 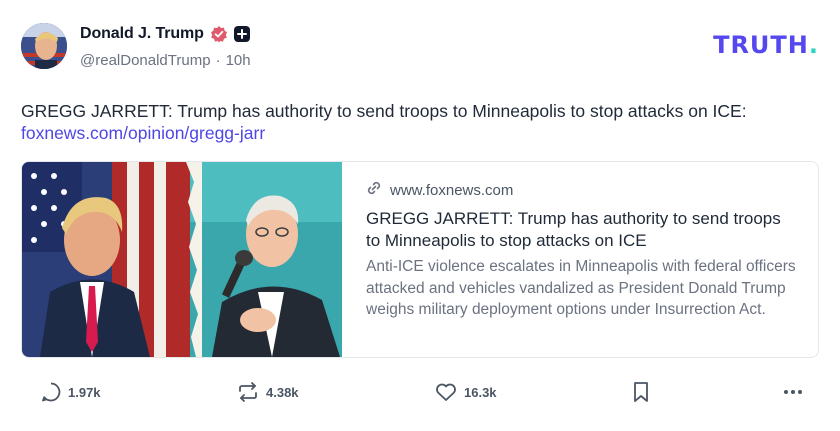 I want to click on retruth-button: 4.38k, so click(x=267, y=392).